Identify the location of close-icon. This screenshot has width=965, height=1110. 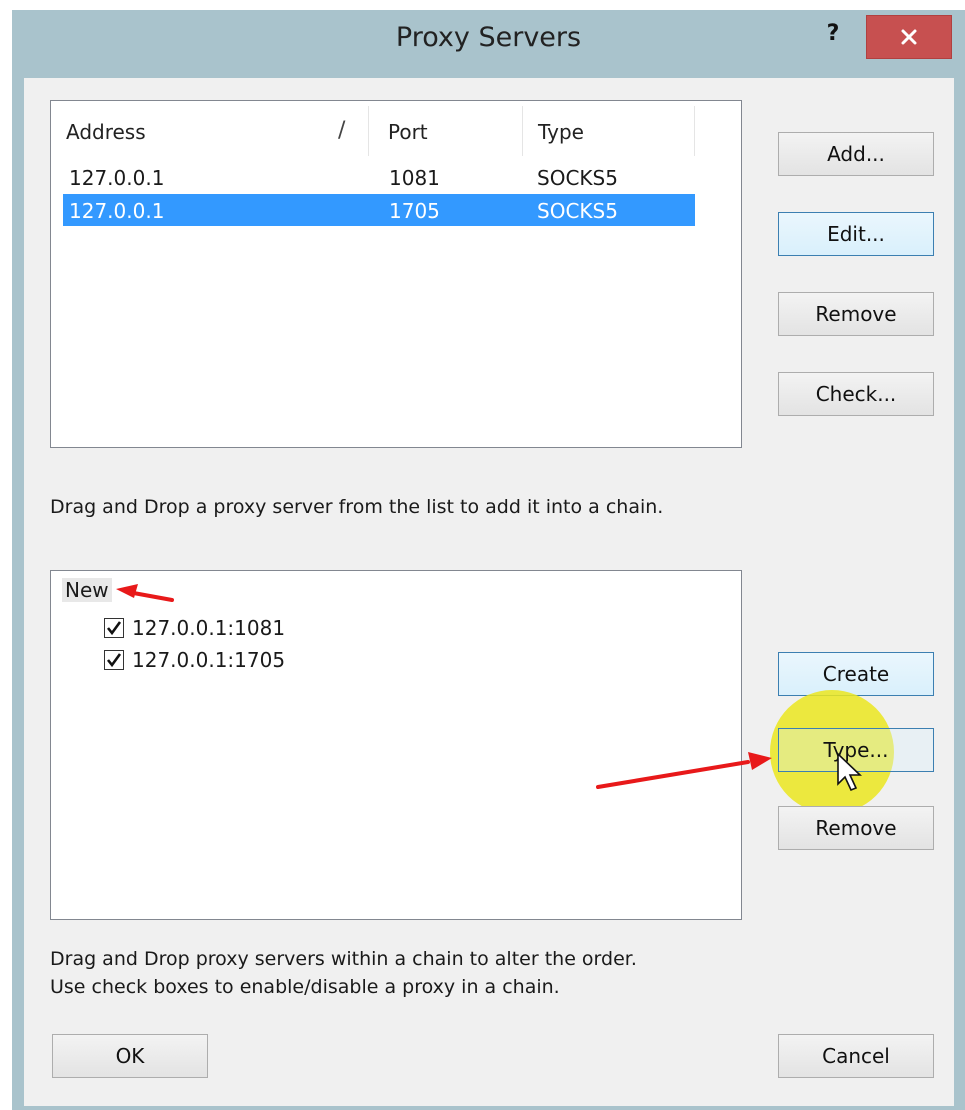
(909, 37).